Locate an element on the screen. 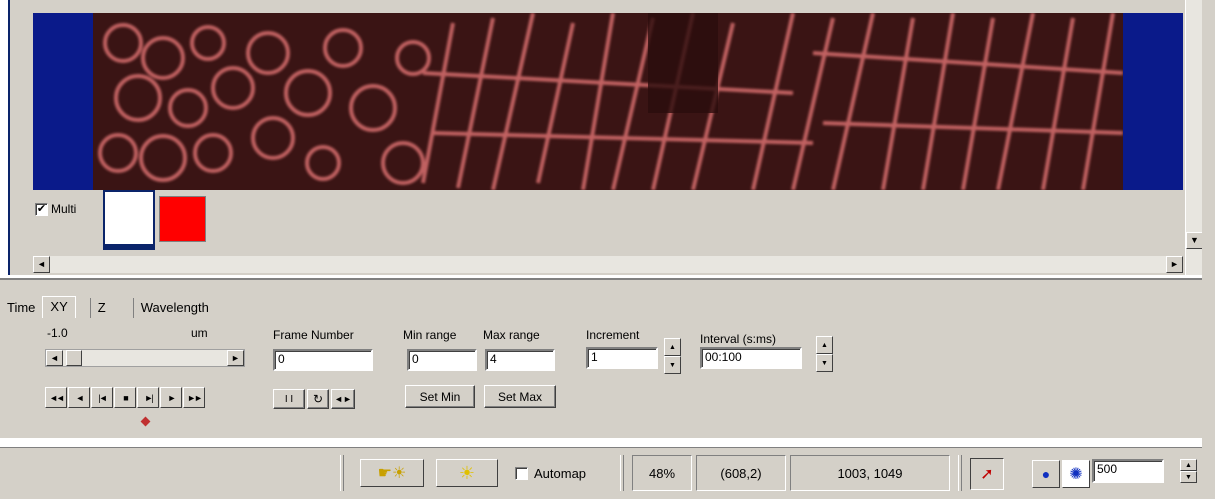 The width and height of the screenshot is (1215, 499). automap-label: Automap is located at coordinates (560, 473).